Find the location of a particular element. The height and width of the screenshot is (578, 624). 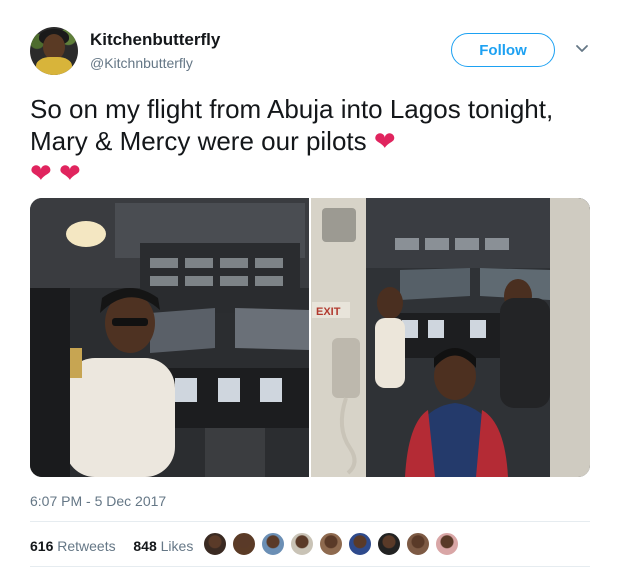

avatar is located at coordinates (54, 51).